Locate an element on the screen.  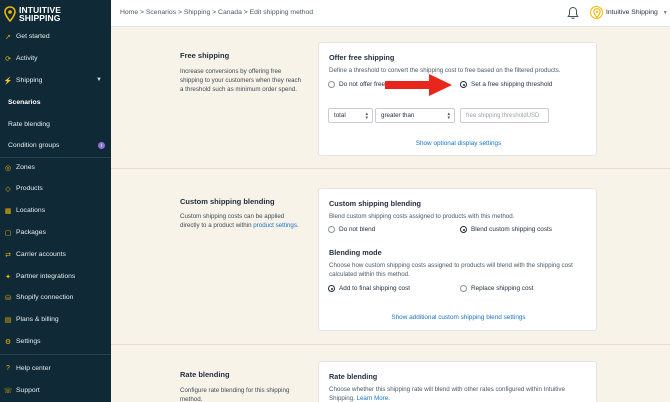
user-menu: Intuitive Shipping ▼ is located at coordinates (629, 12).